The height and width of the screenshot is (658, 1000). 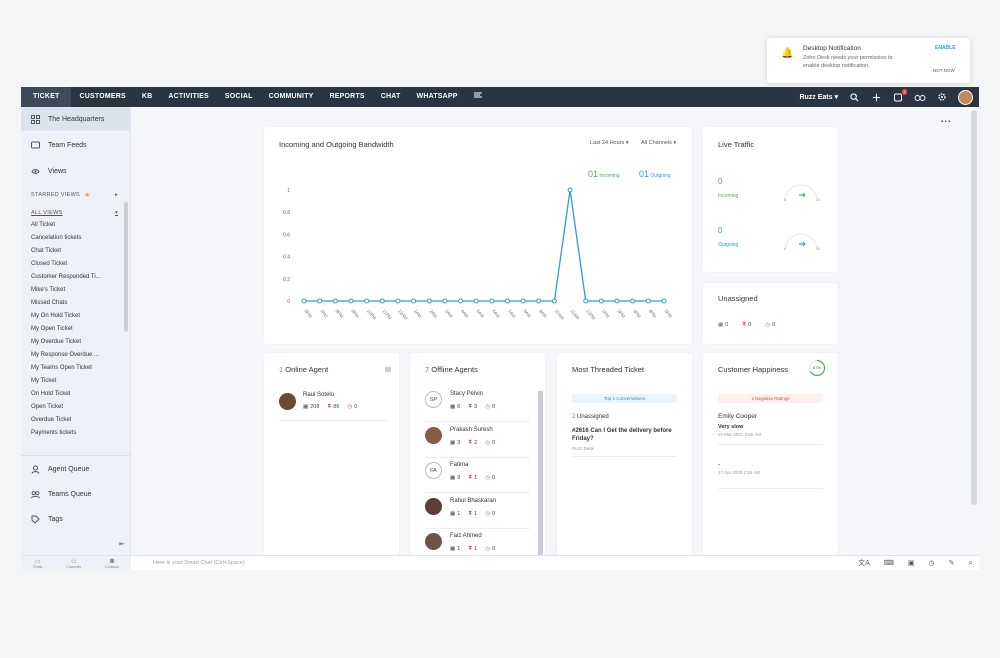 What do you see at coordinates (75, 342) in the screenshot?
I see `view-item: My Overdue Ticket` at bounding box center [75, 342].